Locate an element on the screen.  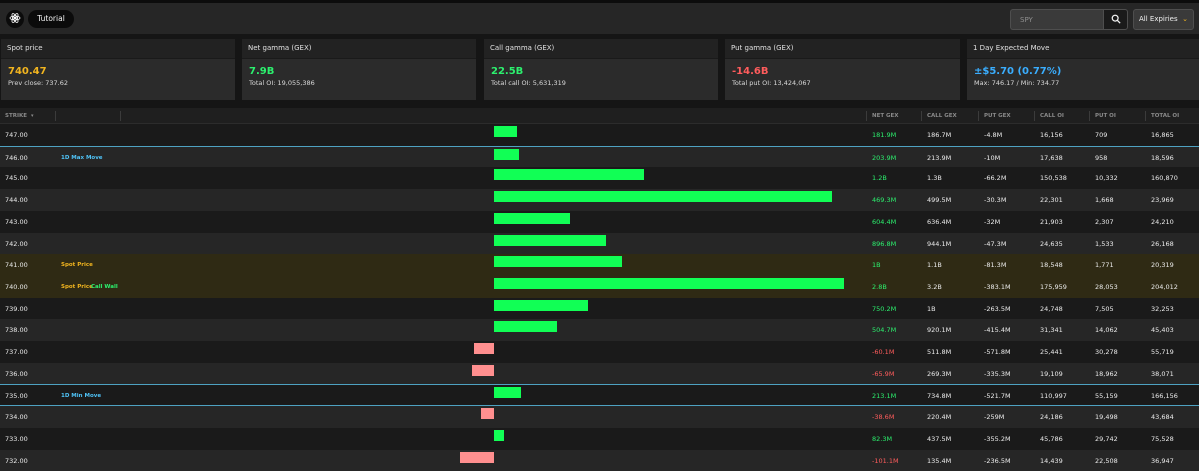
column-header-call-oi: CALL OI is located at coordinates (1052, 116).